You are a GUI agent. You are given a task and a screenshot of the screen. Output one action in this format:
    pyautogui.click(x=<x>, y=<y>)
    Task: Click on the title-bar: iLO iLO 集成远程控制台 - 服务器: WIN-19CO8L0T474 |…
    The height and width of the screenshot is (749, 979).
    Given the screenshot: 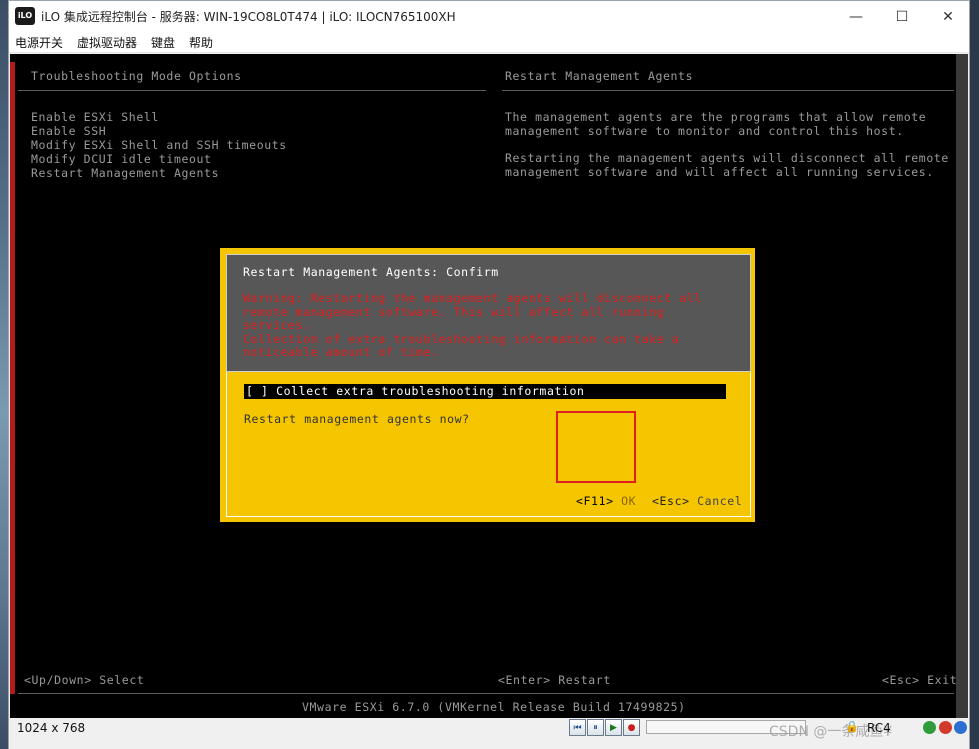 What is the action you would take?
    pyautogui.click(x=489, y=16)
    